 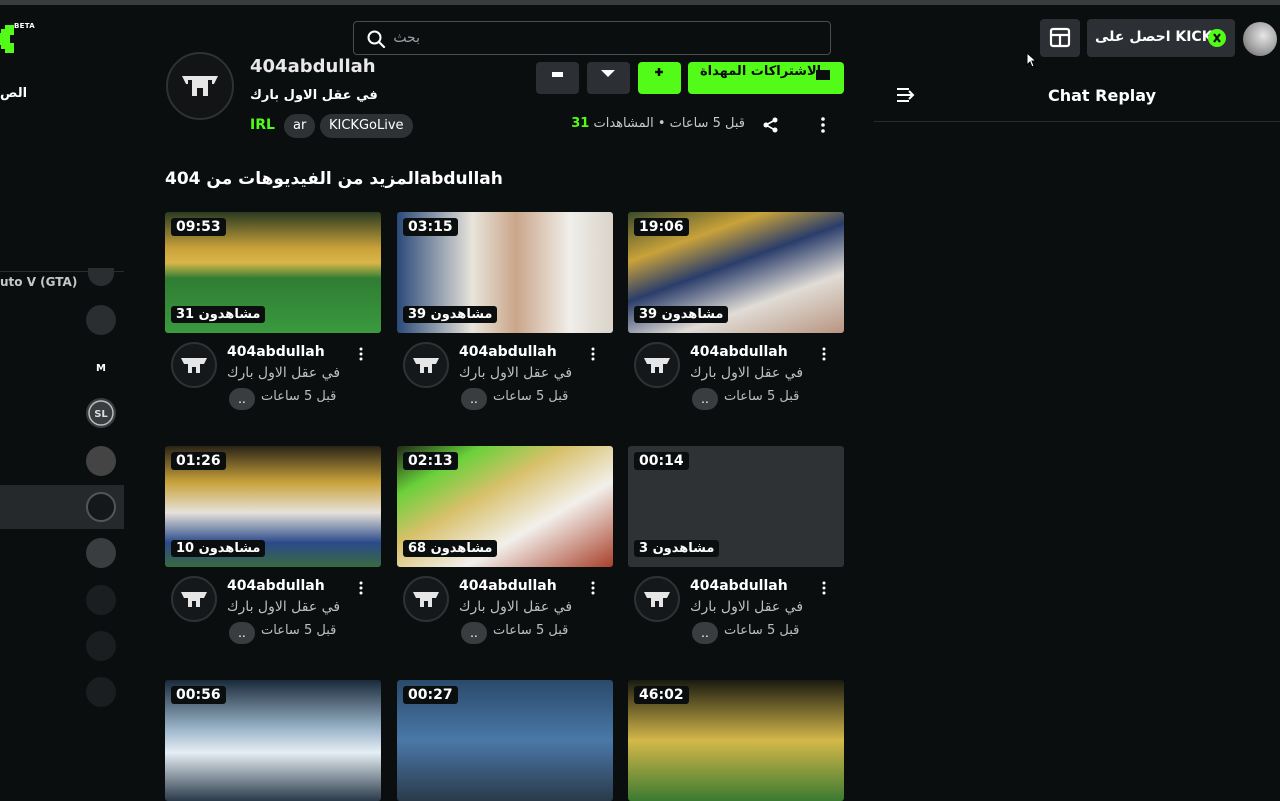 I want to click on views-count: 31, so click(x=580, y=123).